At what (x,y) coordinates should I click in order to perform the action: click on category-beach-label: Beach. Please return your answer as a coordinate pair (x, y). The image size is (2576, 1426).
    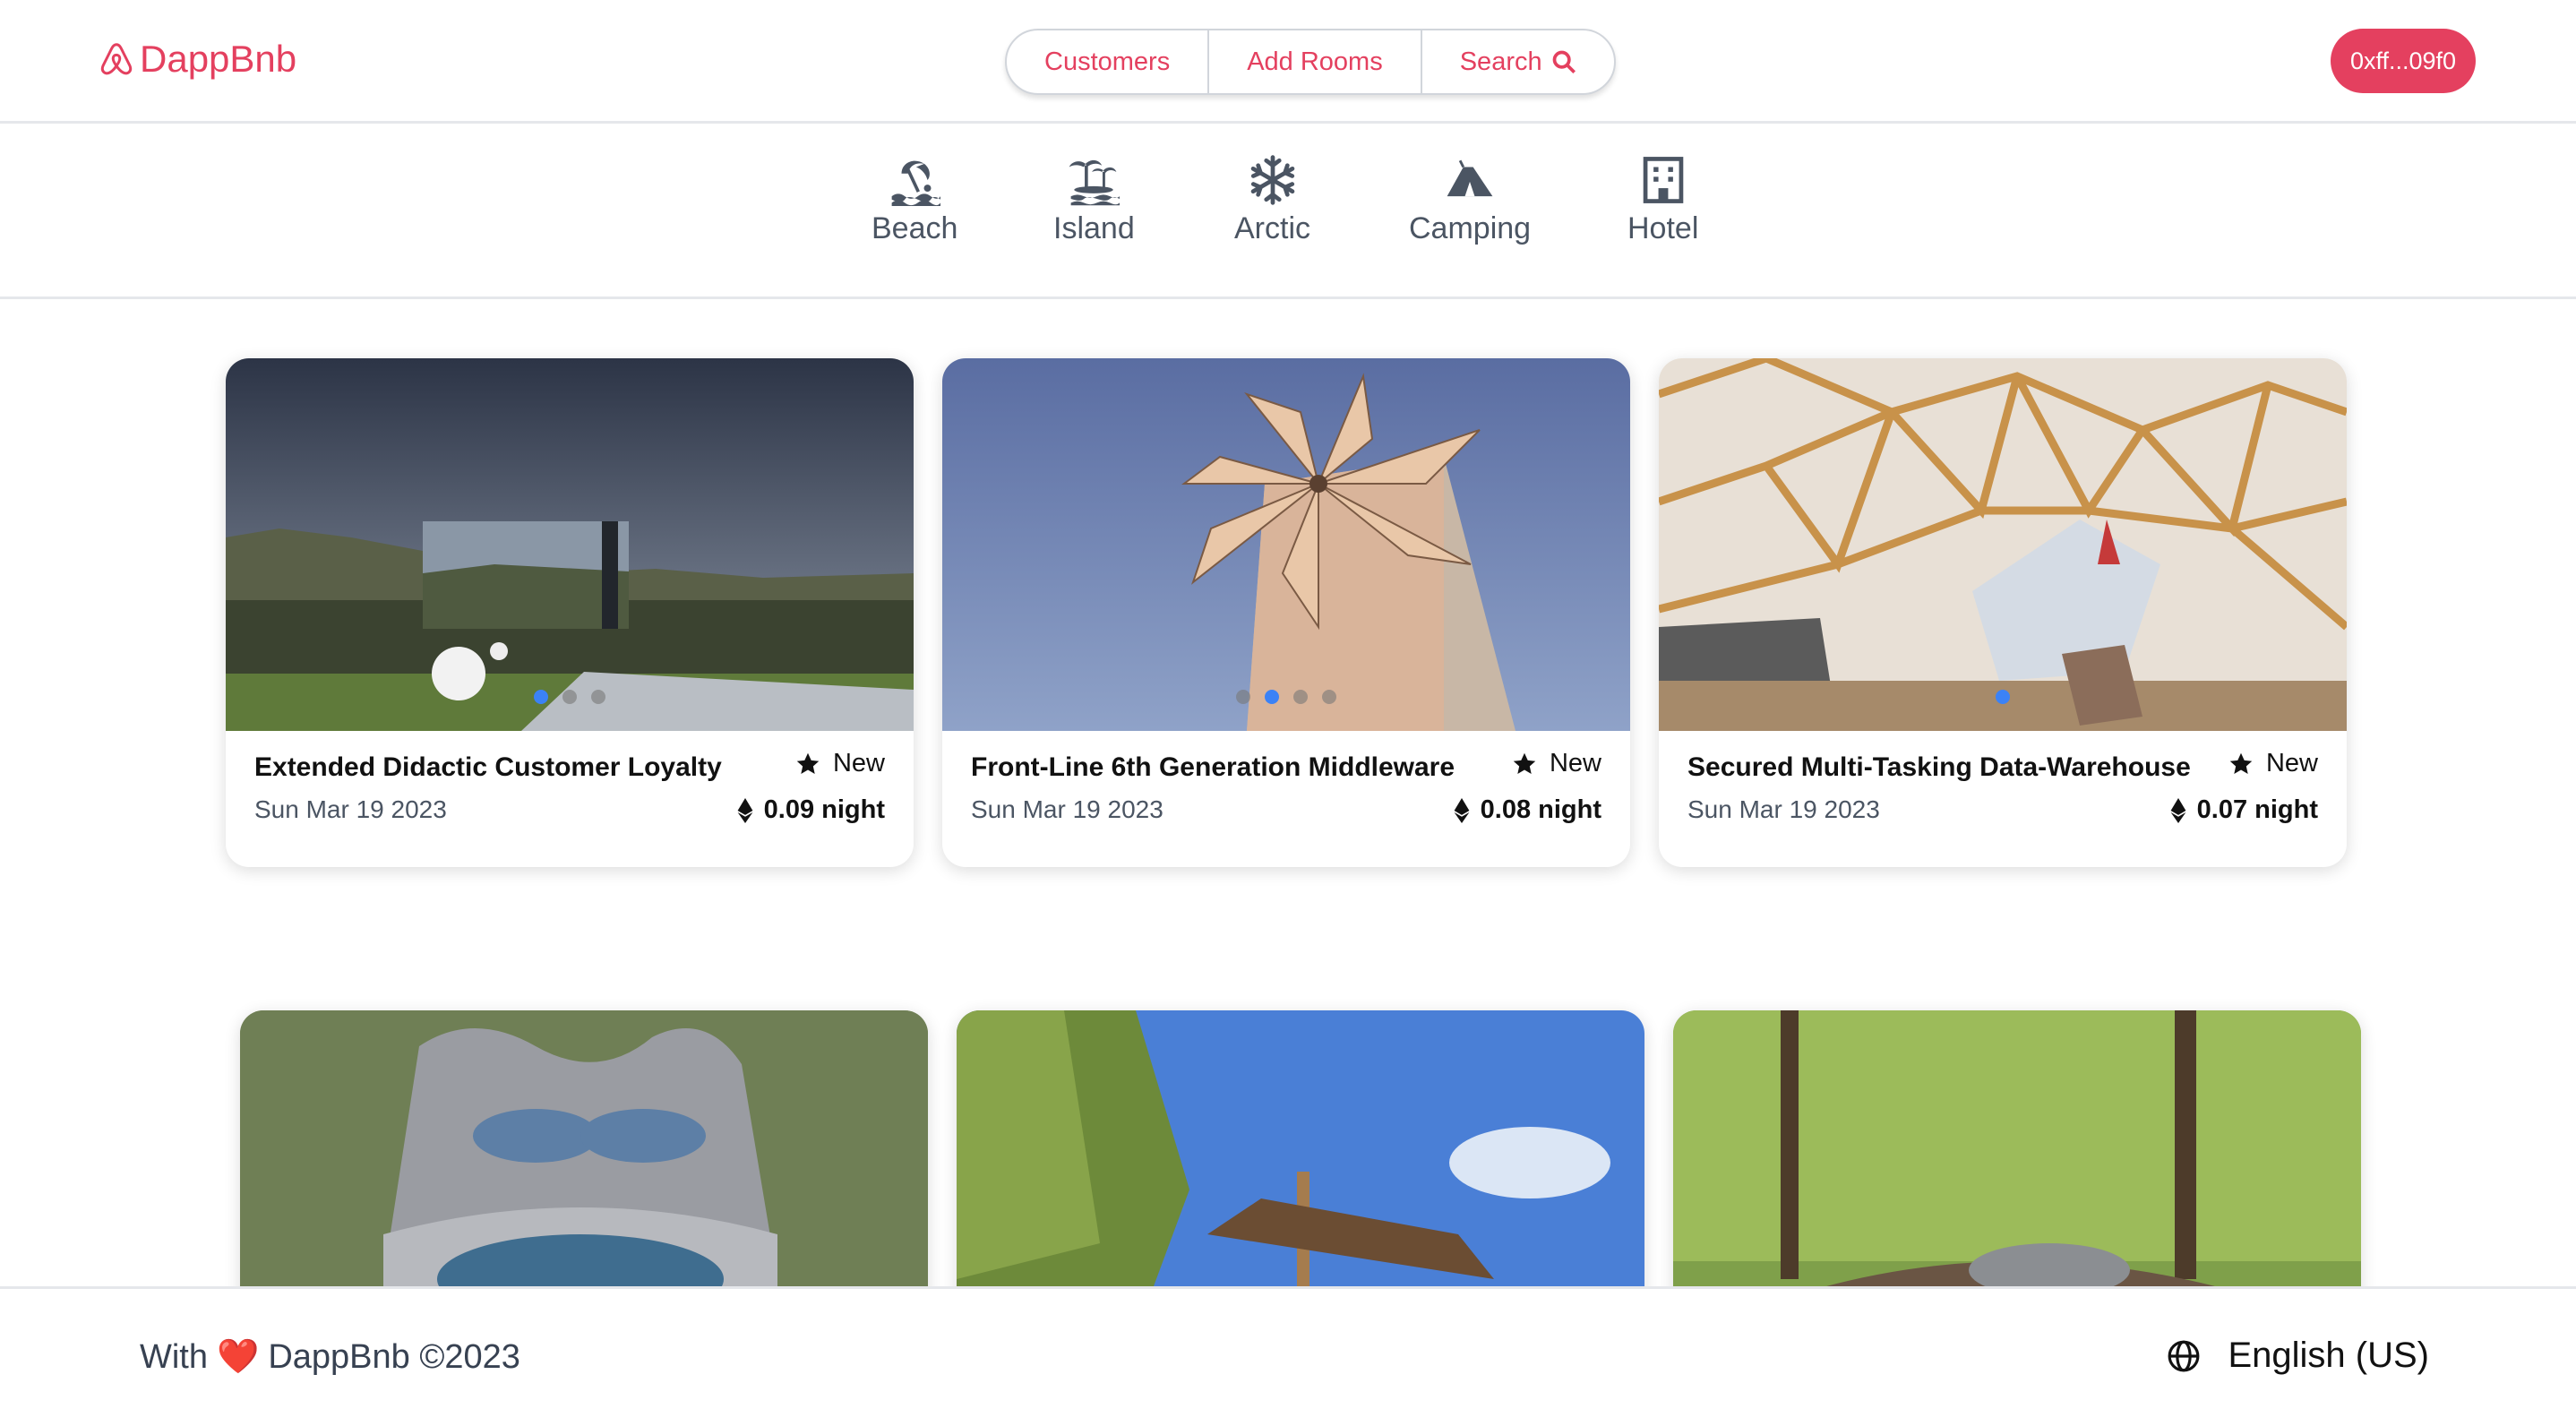
    Looking at the image, I should click on (915, 228).